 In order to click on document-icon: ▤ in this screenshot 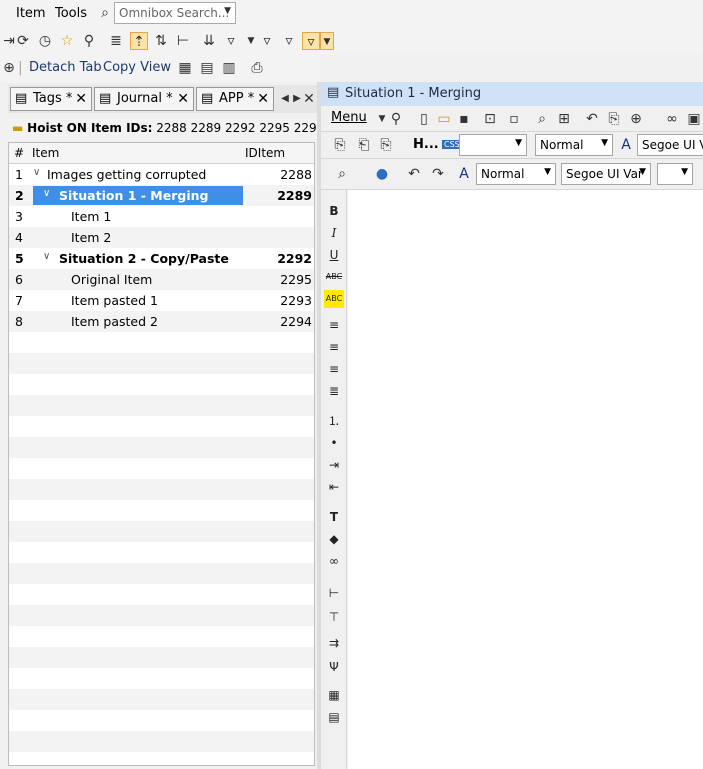, I will do `click(207, 68)`.